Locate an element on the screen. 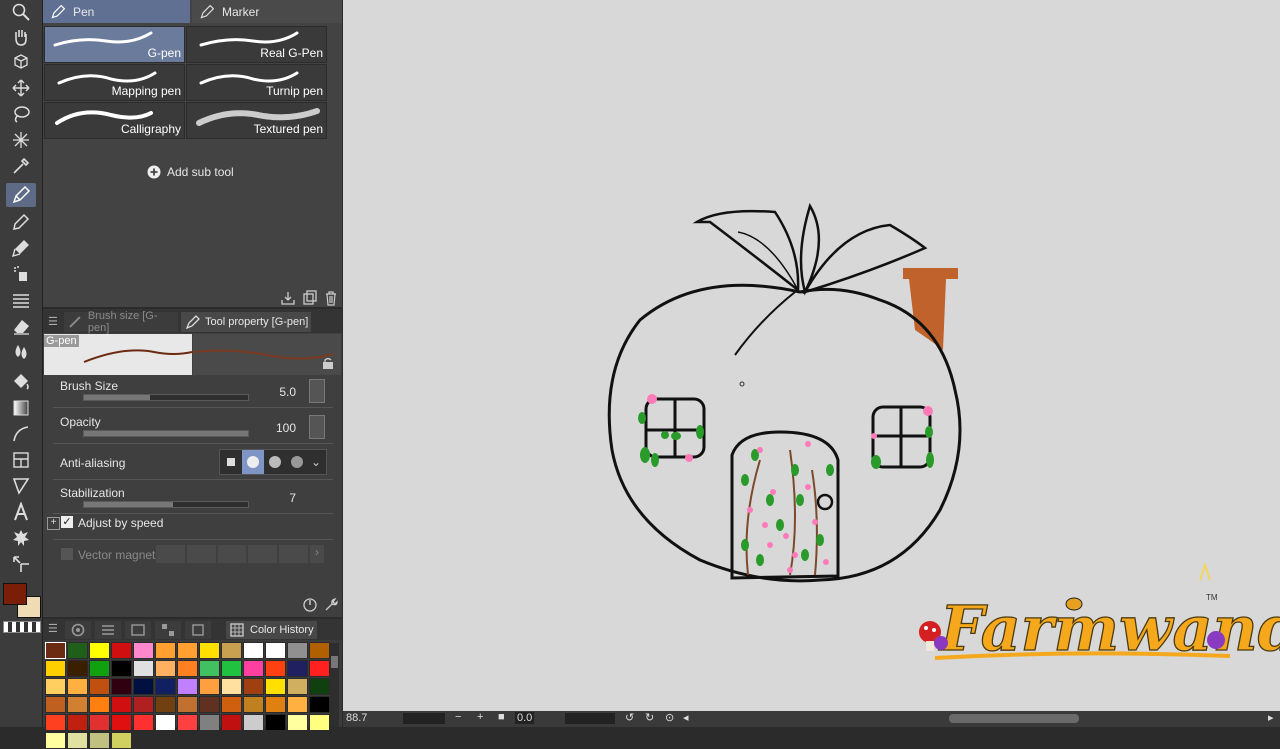 The image size is (1280, 749). trash-icon is located at coordinates (331, 299).